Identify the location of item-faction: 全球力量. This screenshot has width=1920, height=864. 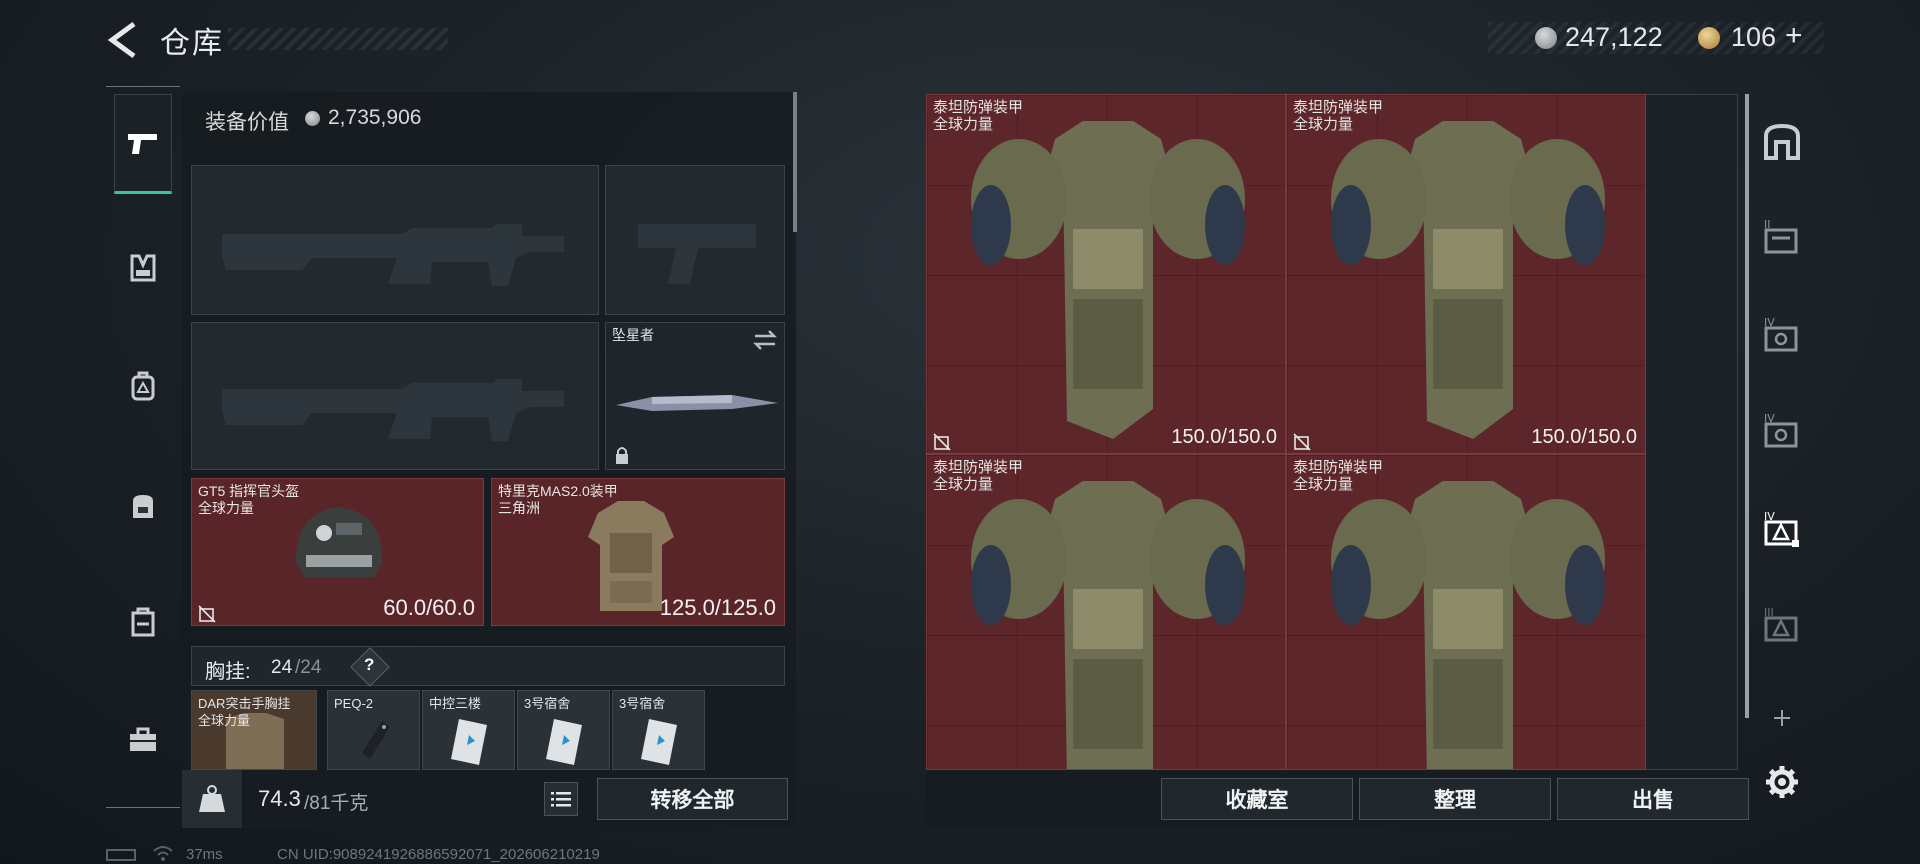
(224, 720).